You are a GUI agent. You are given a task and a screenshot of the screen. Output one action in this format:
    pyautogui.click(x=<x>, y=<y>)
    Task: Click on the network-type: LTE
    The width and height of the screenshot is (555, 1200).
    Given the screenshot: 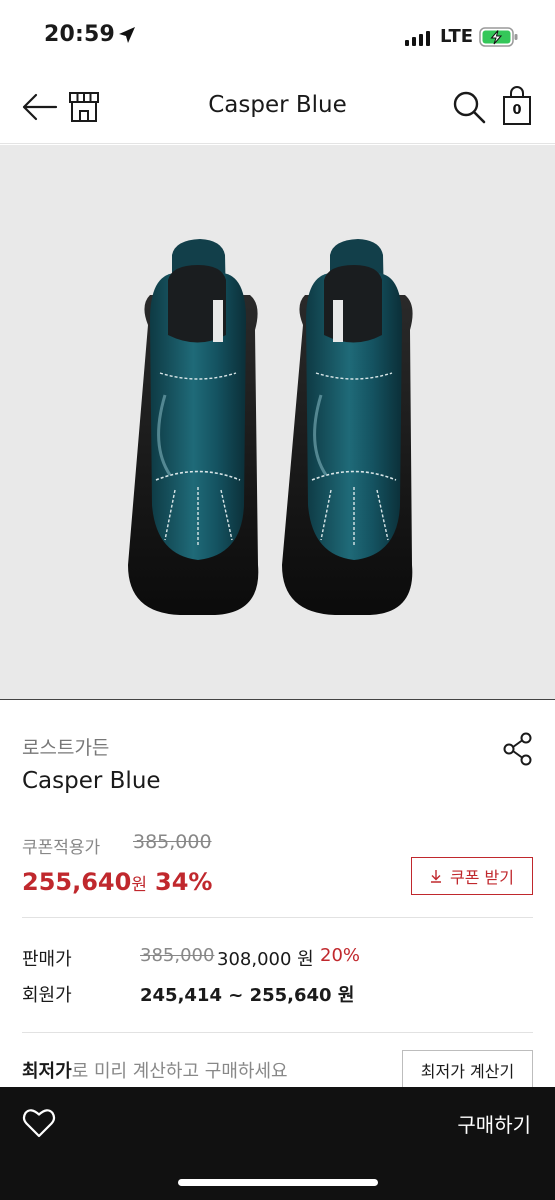 What is the action you would take?
    pyautogui.click(x=457, y=36)
    